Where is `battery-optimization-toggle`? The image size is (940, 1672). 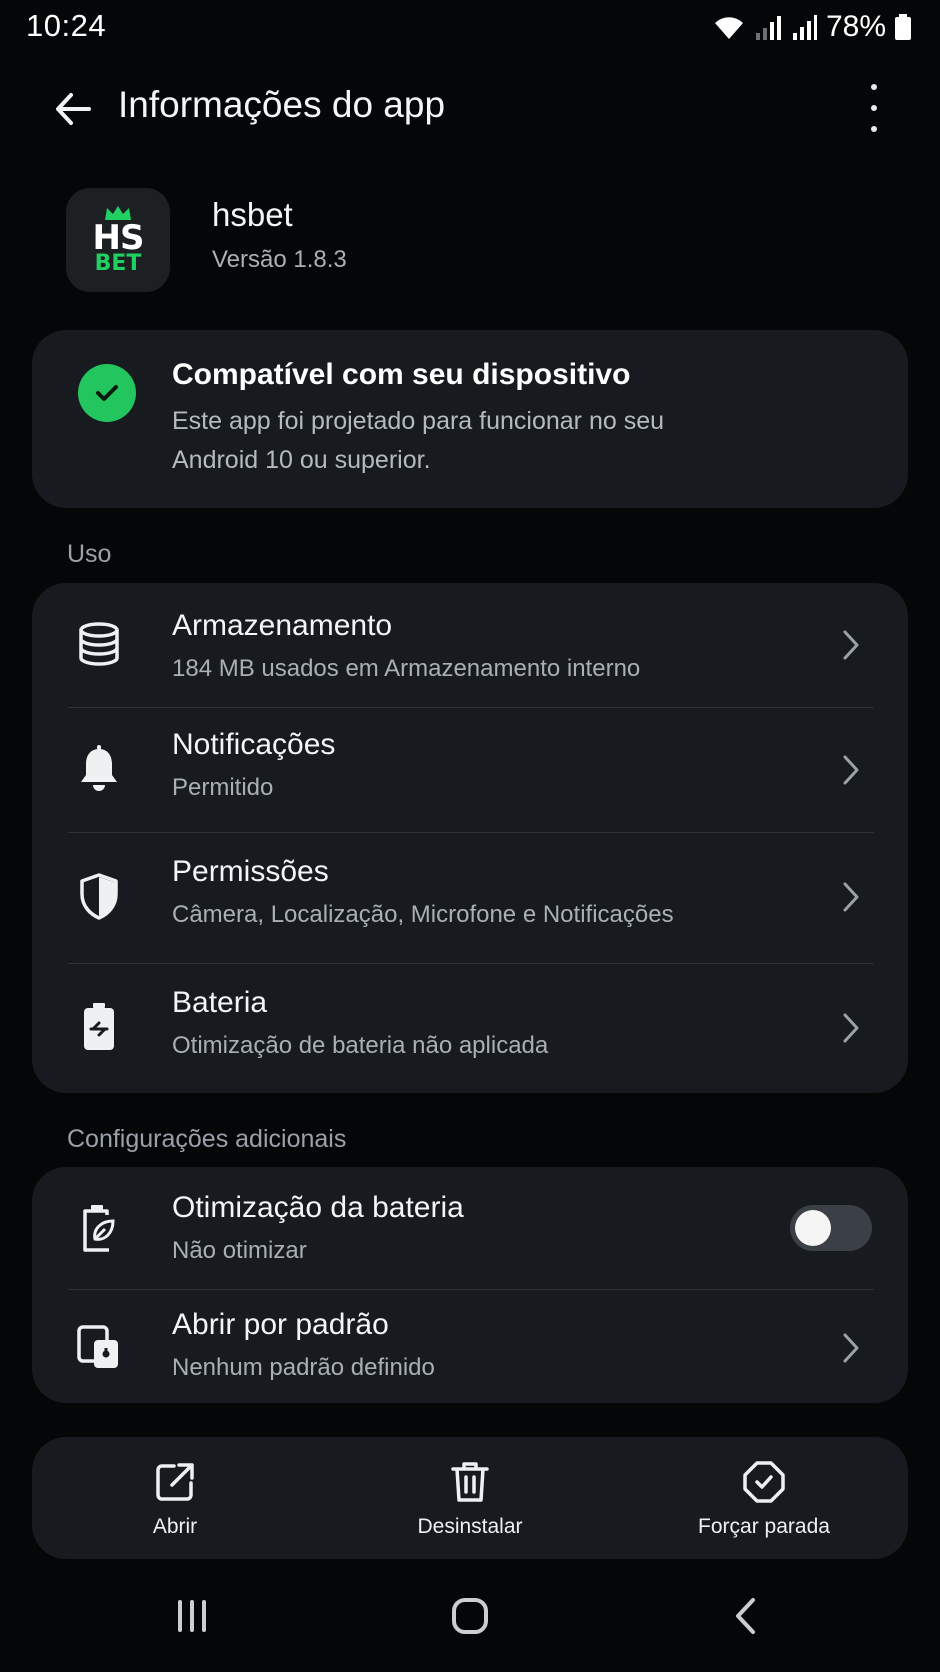 battery-optimization-toggle is located at coordinates (831, 1228).